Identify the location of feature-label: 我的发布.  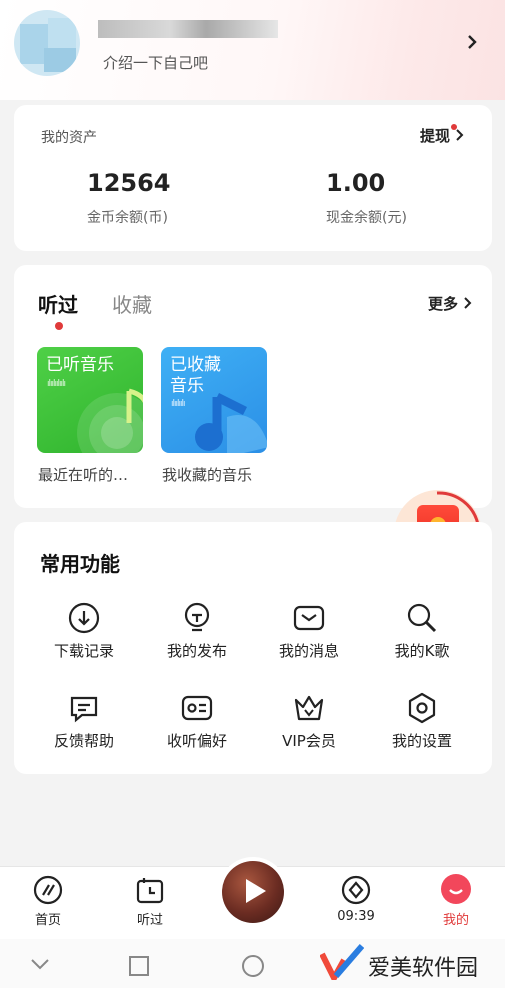
(196, 651).